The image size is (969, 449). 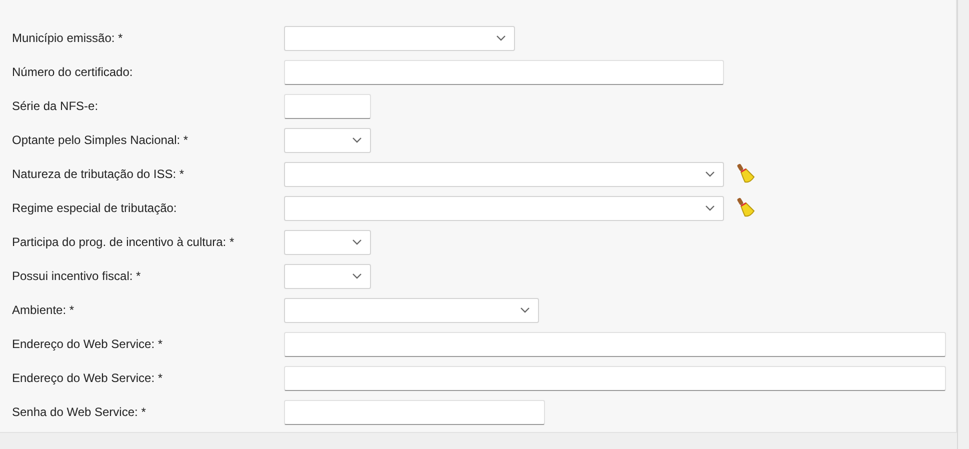 I want to click on field-label: Natureza de tributação do ISS: *, so click(x=98, y=174).